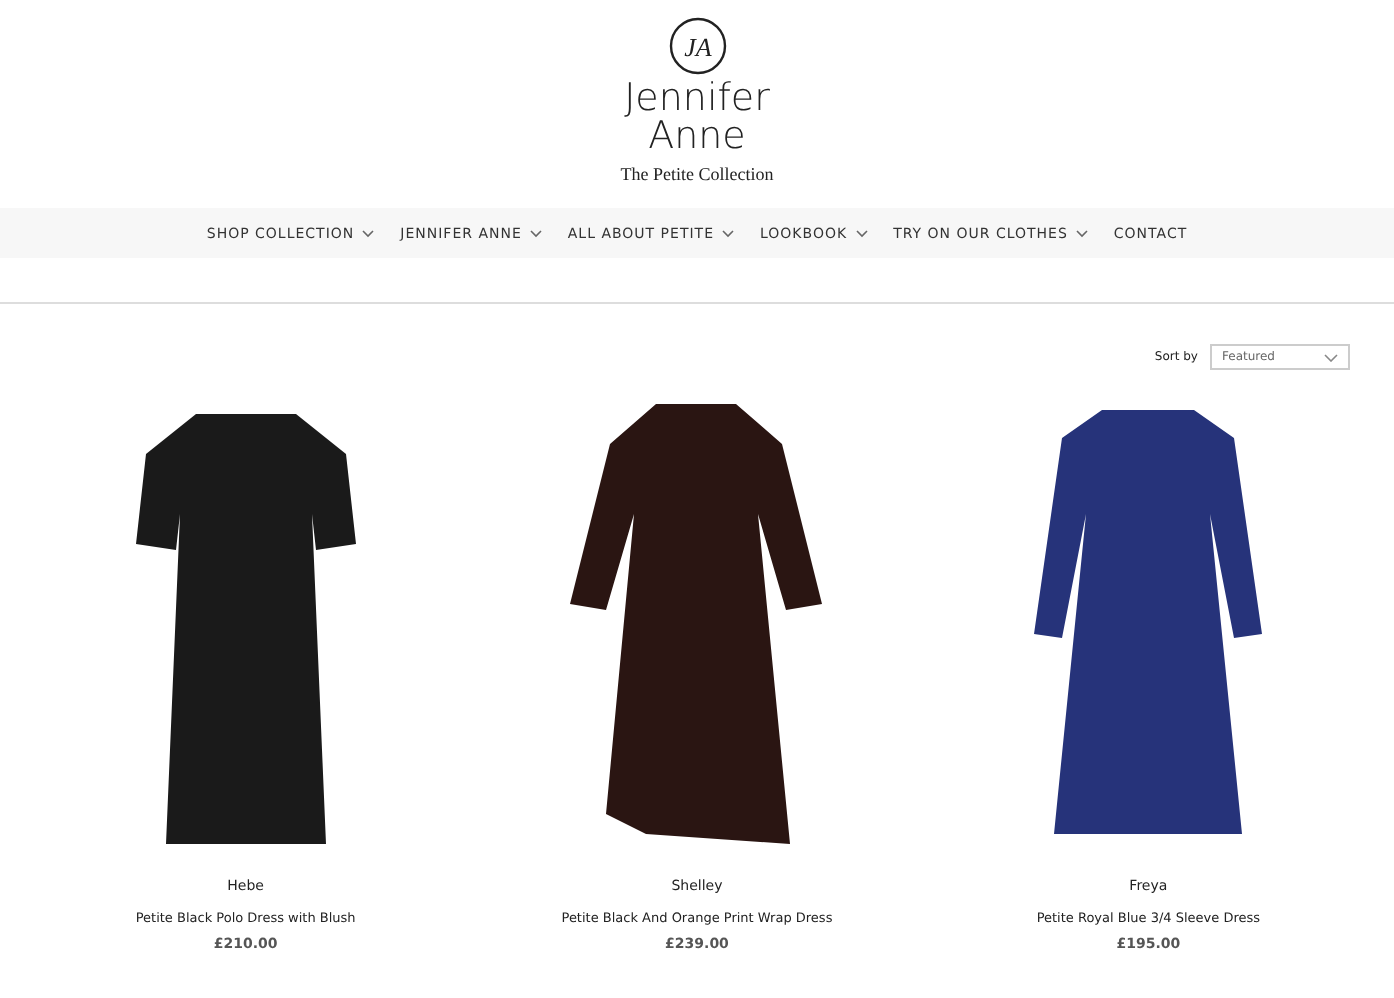  Describe the element at coordinates (697, 46) in the screenshot. I see `monogram-logo-icon: JA` at that location.